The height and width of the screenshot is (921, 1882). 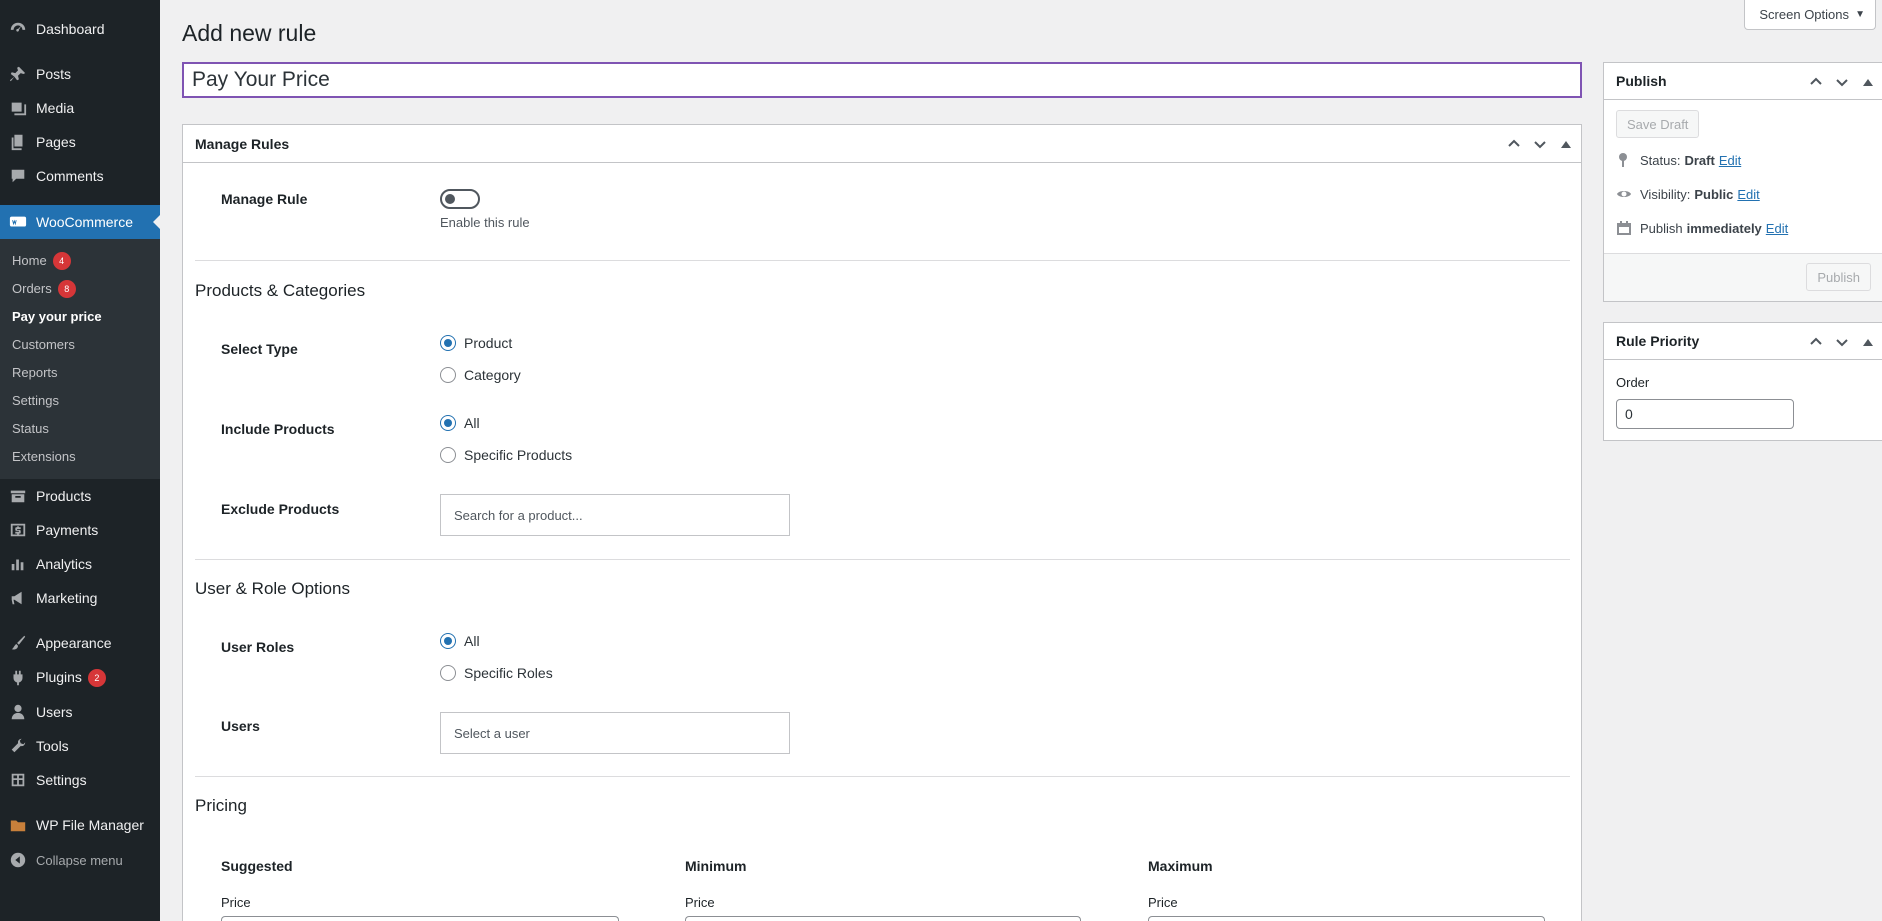 I want to click on submenu-status: Status, so click(x=30, y=428).